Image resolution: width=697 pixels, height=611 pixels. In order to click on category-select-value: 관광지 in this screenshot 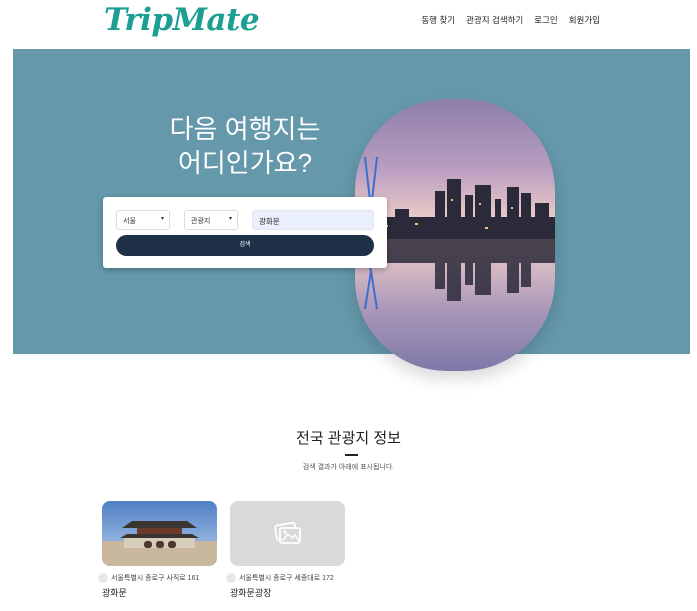, I will do `click(201, 221)`.